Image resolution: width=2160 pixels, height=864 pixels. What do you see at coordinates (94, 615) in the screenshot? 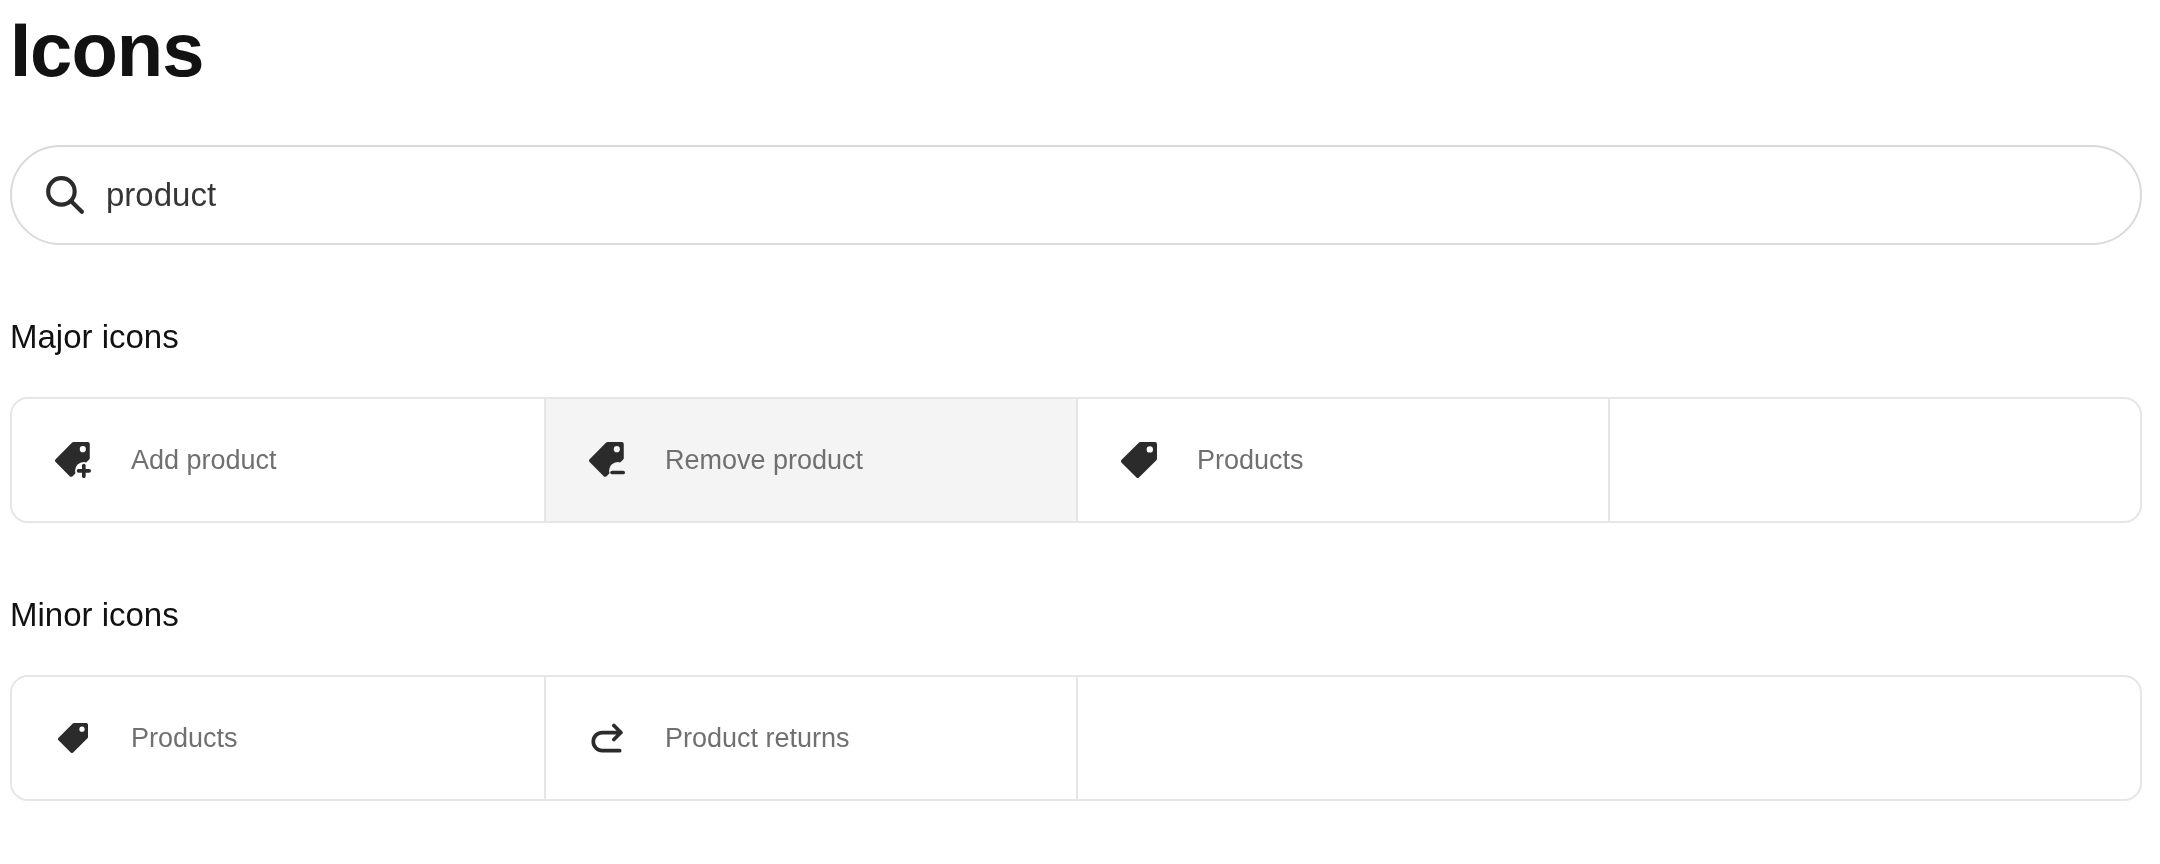
I see `section-heading: Minor icons` at bounding box center [94, 615].